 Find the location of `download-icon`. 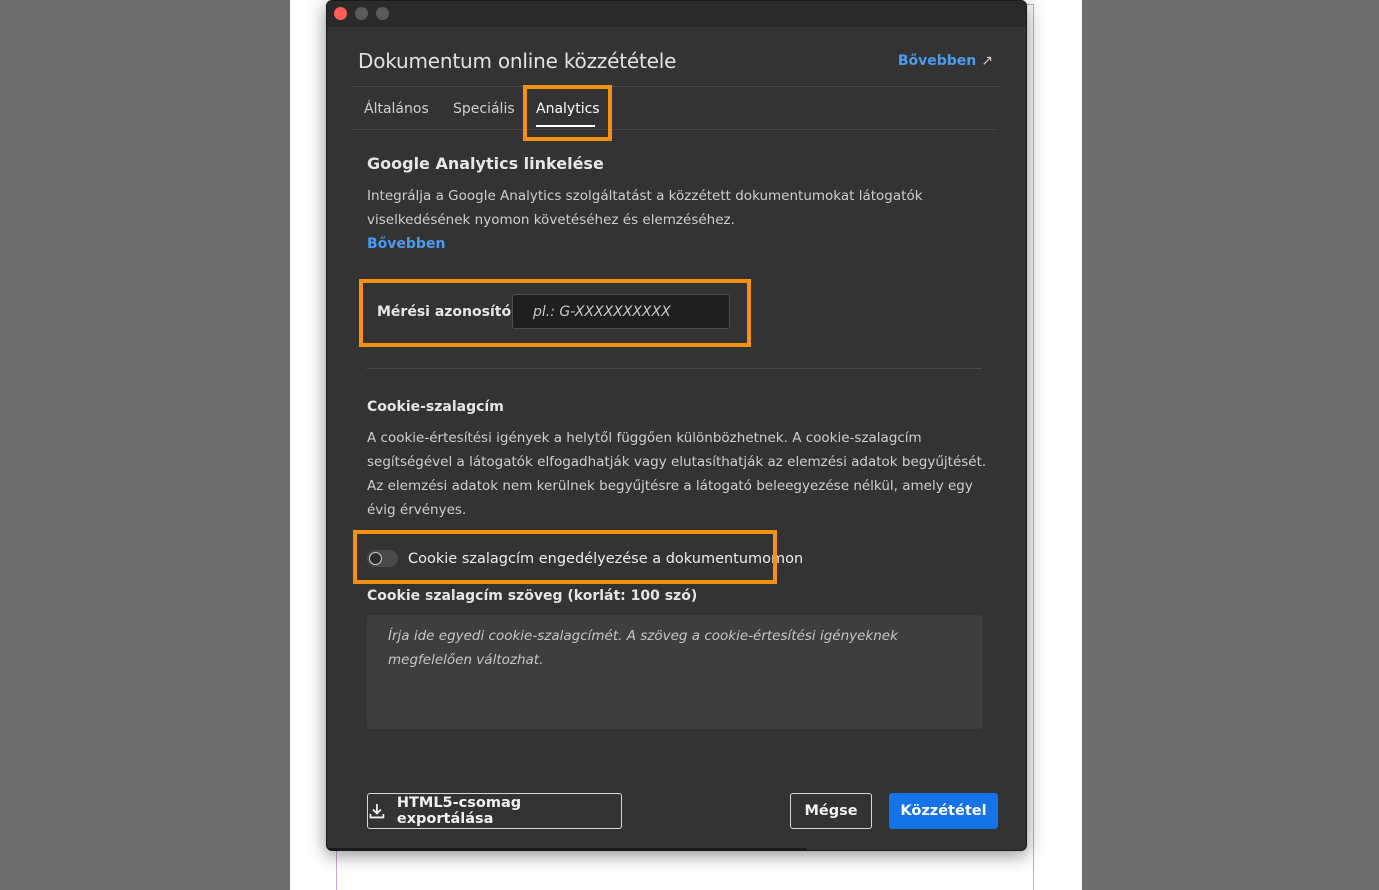

download-icon is located at coordinates (377, 811).